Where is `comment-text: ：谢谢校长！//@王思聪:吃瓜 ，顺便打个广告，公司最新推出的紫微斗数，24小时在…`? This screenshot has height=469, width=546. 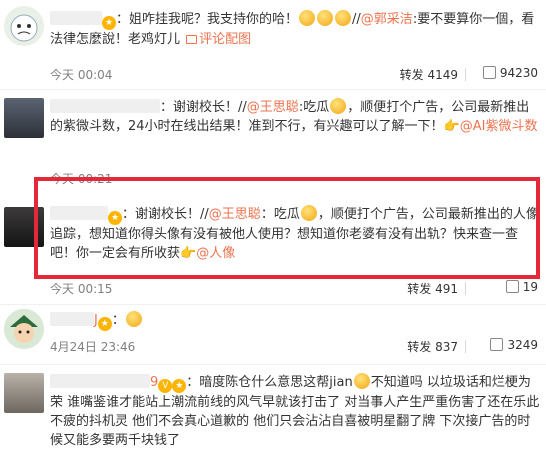 comment-text: ：谢谢校长！//@王思聪:吃瓜 ，顺便打个广告，公司最新推出的紫微斗数，24小时在… is located at coordinates (294, 116).